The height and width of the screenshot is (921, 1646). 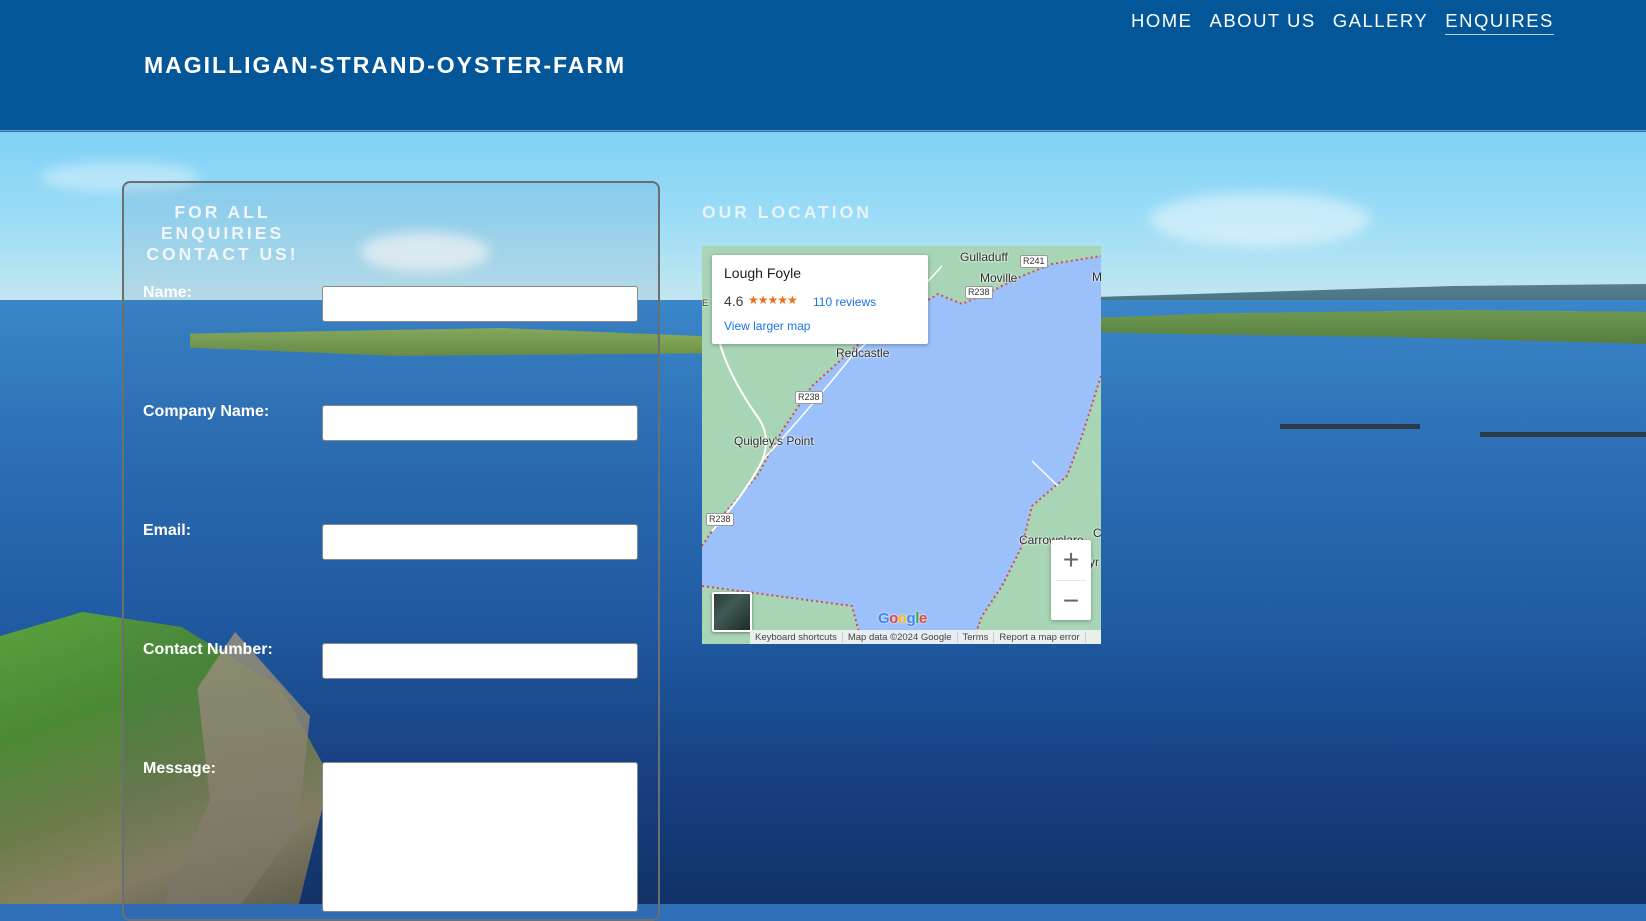 What do you see at coordinates (222, 233) in the screenshot?
I see `form-heading: FOR ALL ENQUIRIES CONTACT US!` at bounding box center [222, 233].